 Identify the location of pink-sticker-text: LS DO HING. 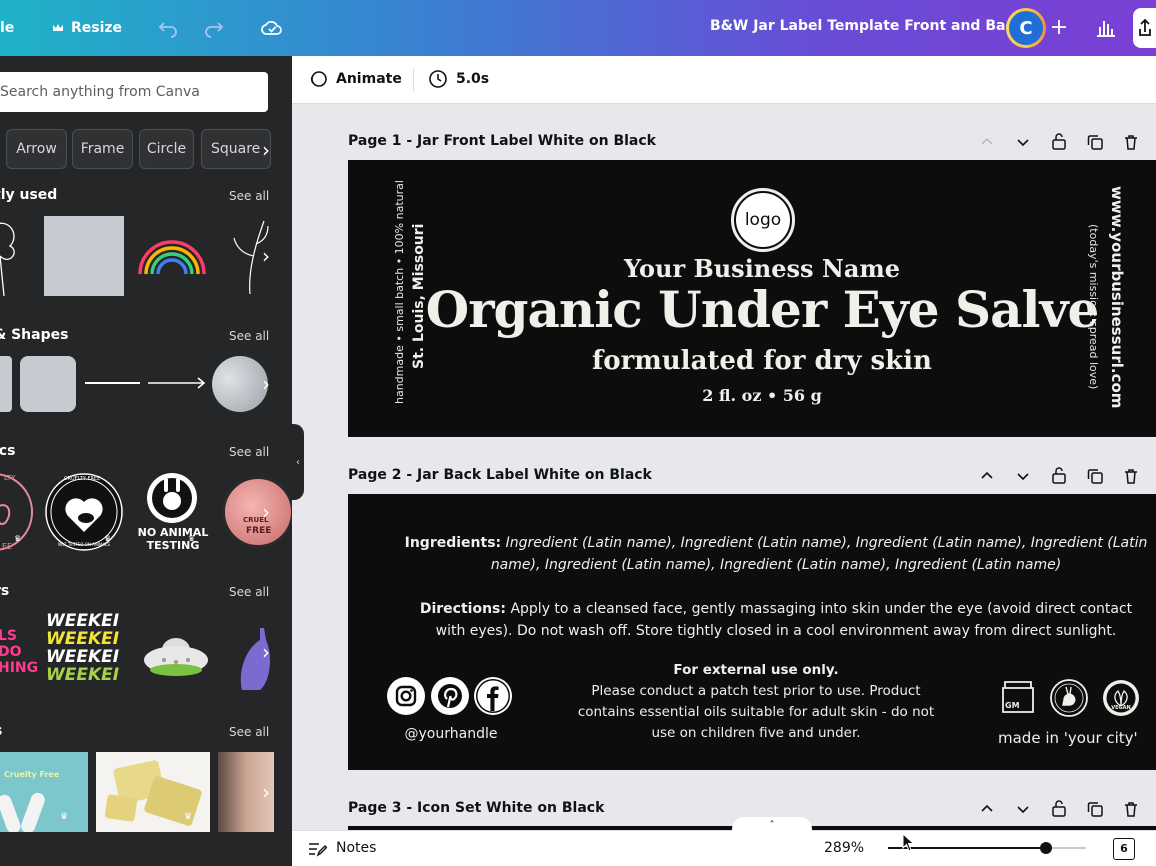
(19, 652).